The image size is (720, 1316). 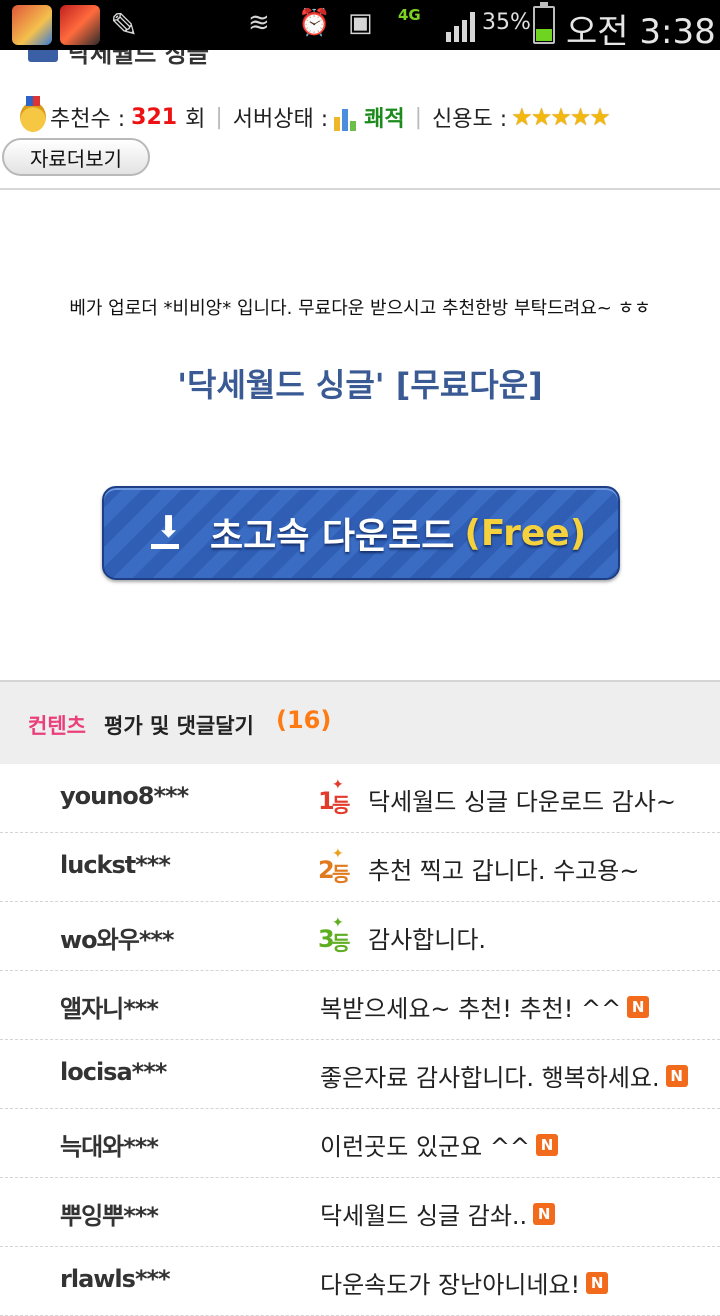 What do you see at coordinates (334, 934) in the screenshot?
I see `rank-3-badge-icon: ✦ 3 등` at bounding box center [334, 934].